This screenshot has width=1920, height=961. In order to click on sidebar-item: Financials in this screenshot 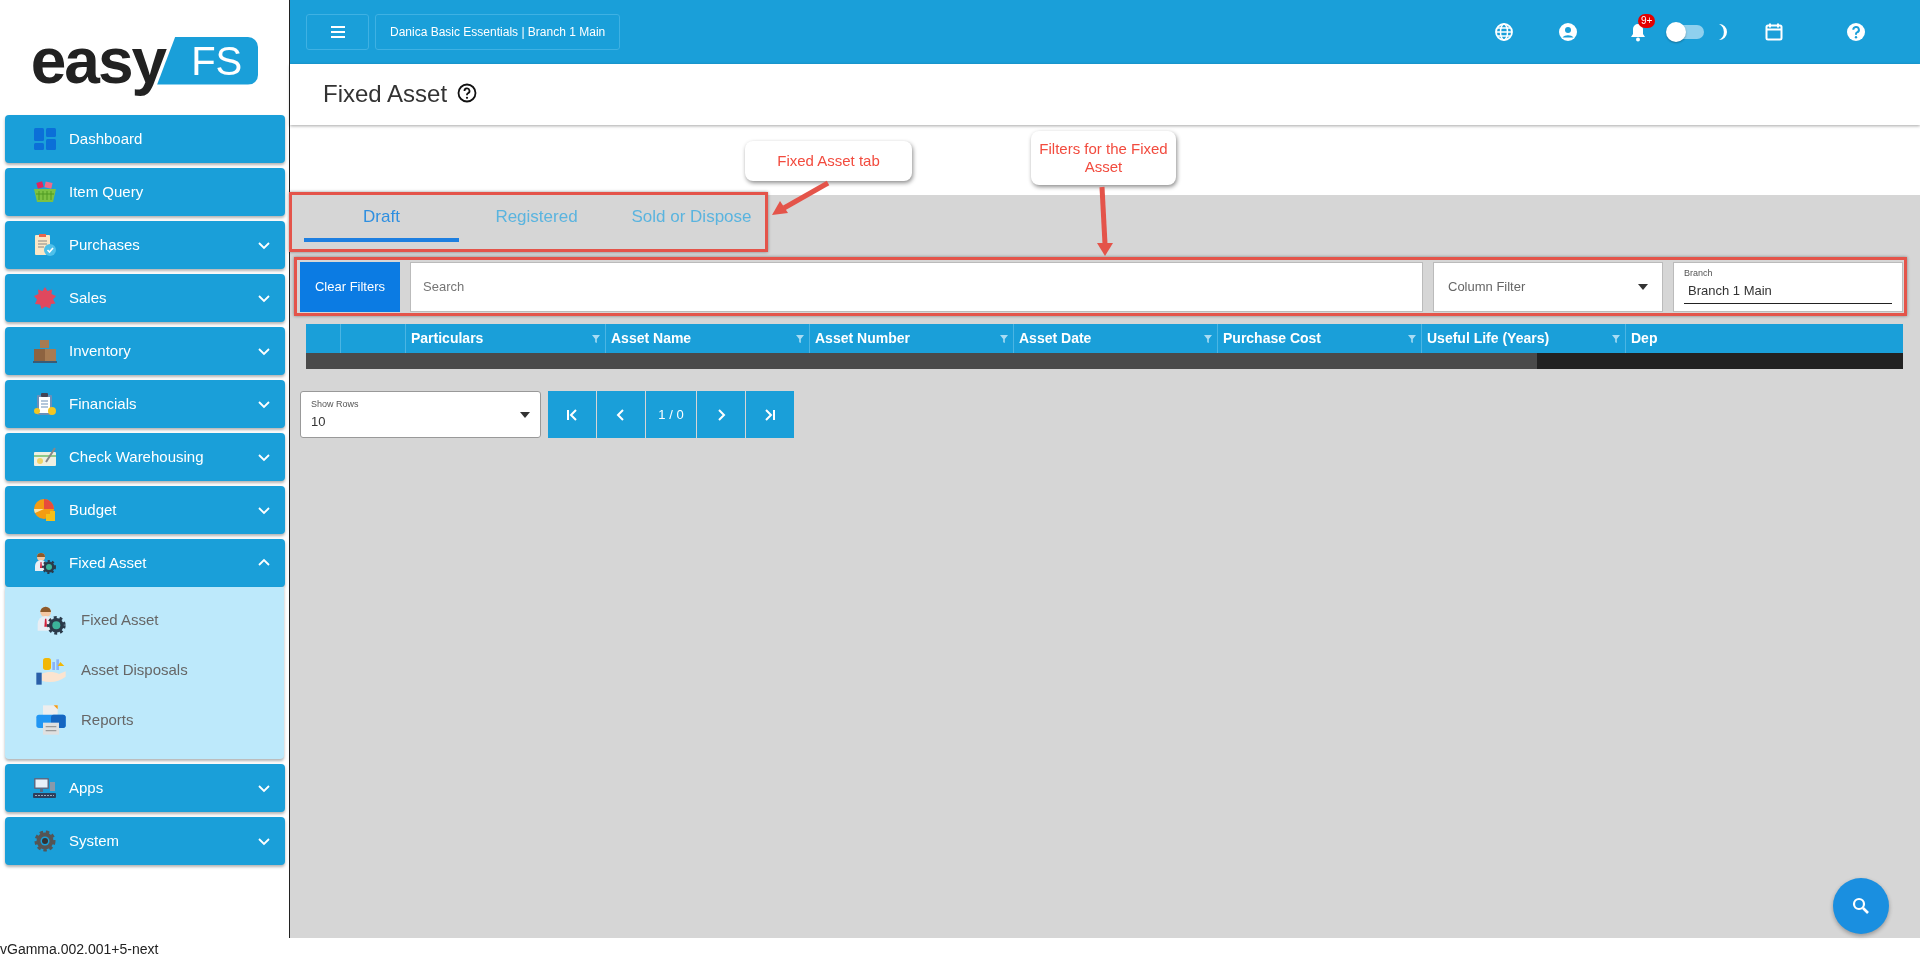, I will do `click(145, 404)`.